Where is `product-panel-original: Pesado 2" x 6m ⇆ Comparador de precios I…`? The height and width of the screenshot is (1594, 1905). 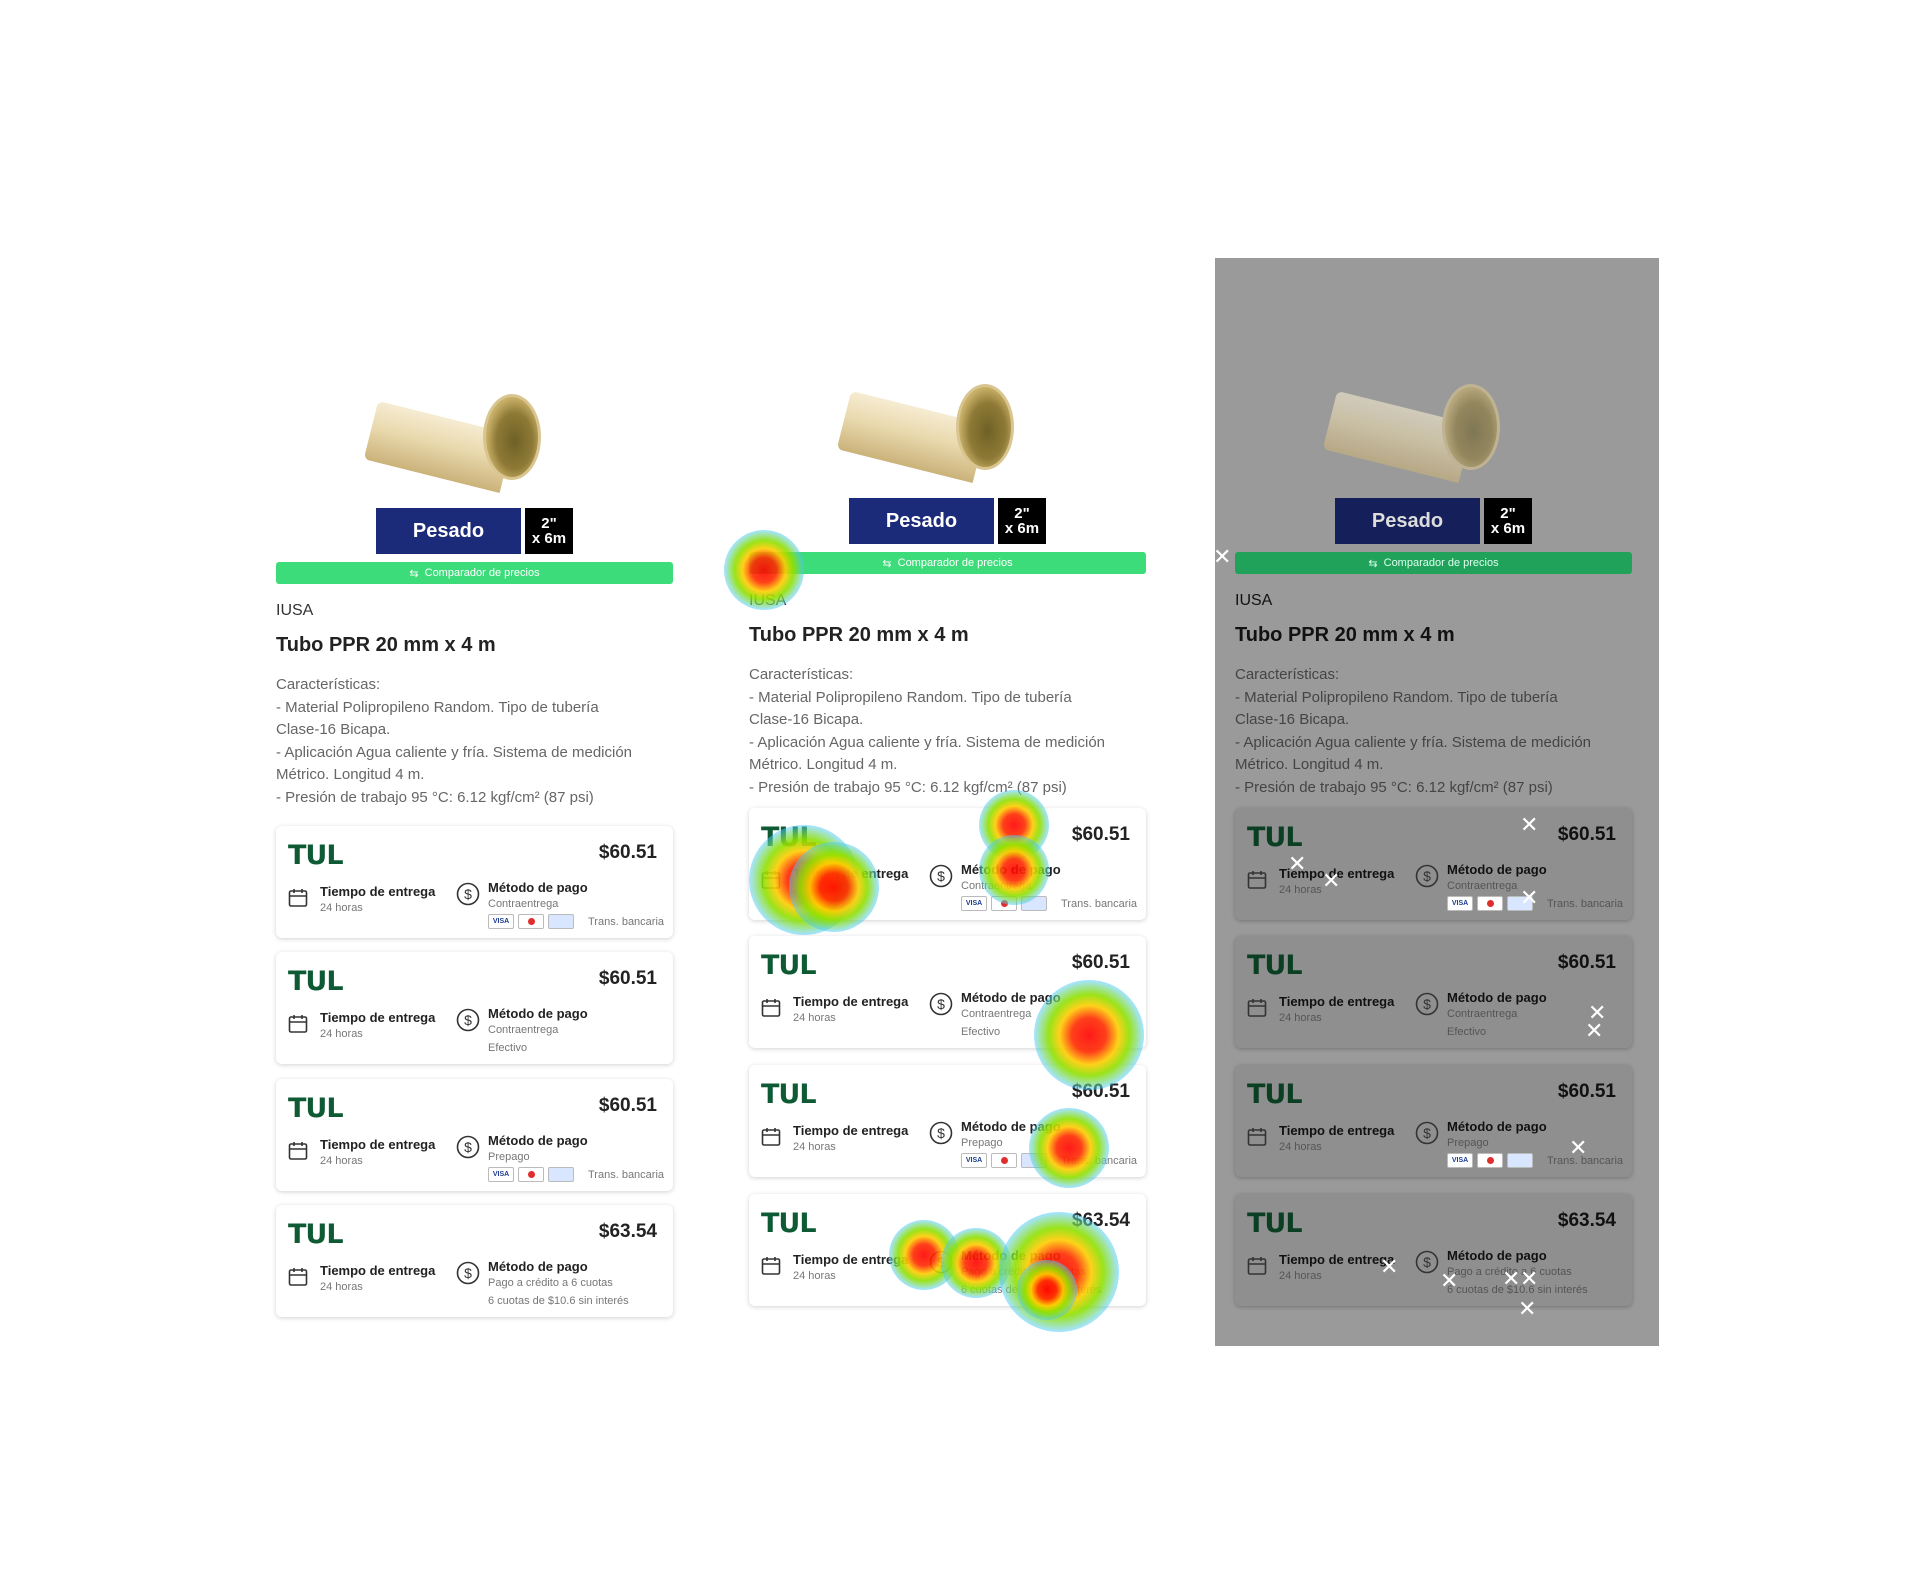 product-panel-original: Pesado 2" x 6m ⇆ Comparador de precios I… is located at coordinates (481, 872).